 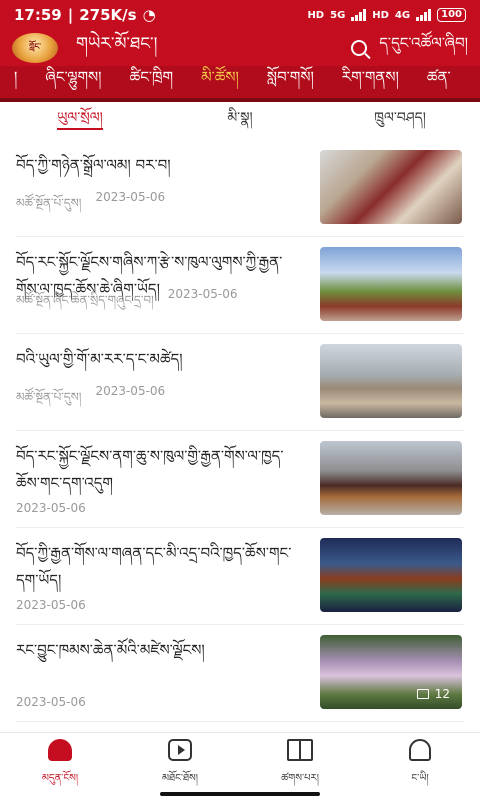 I want to click on app-logo: ཀློང་, so click(x=35, y=48).